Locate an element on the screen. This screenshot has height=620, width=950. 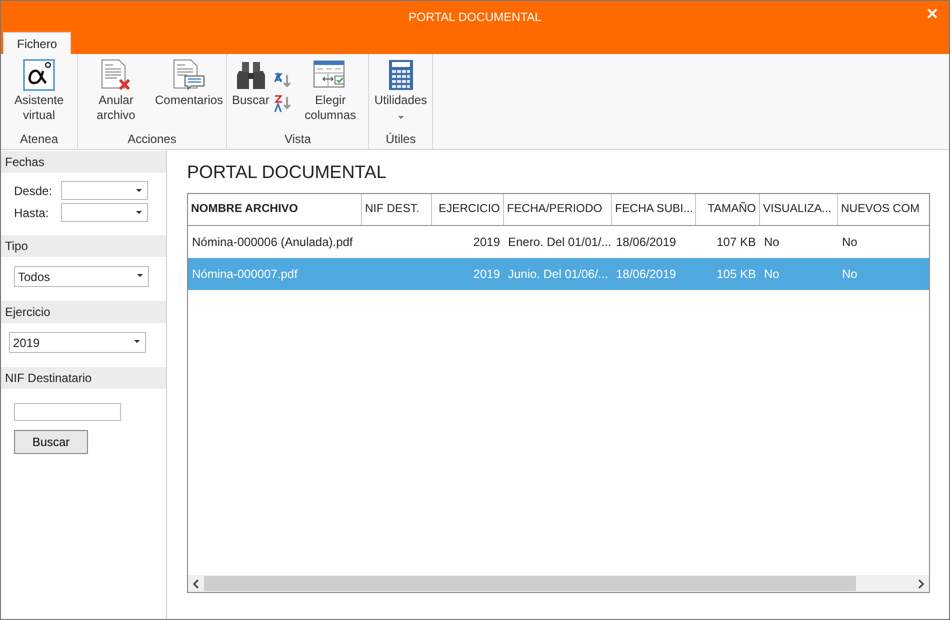
table-cell-text: Nómina-000007.pdf is located at coordinates (244, 274).